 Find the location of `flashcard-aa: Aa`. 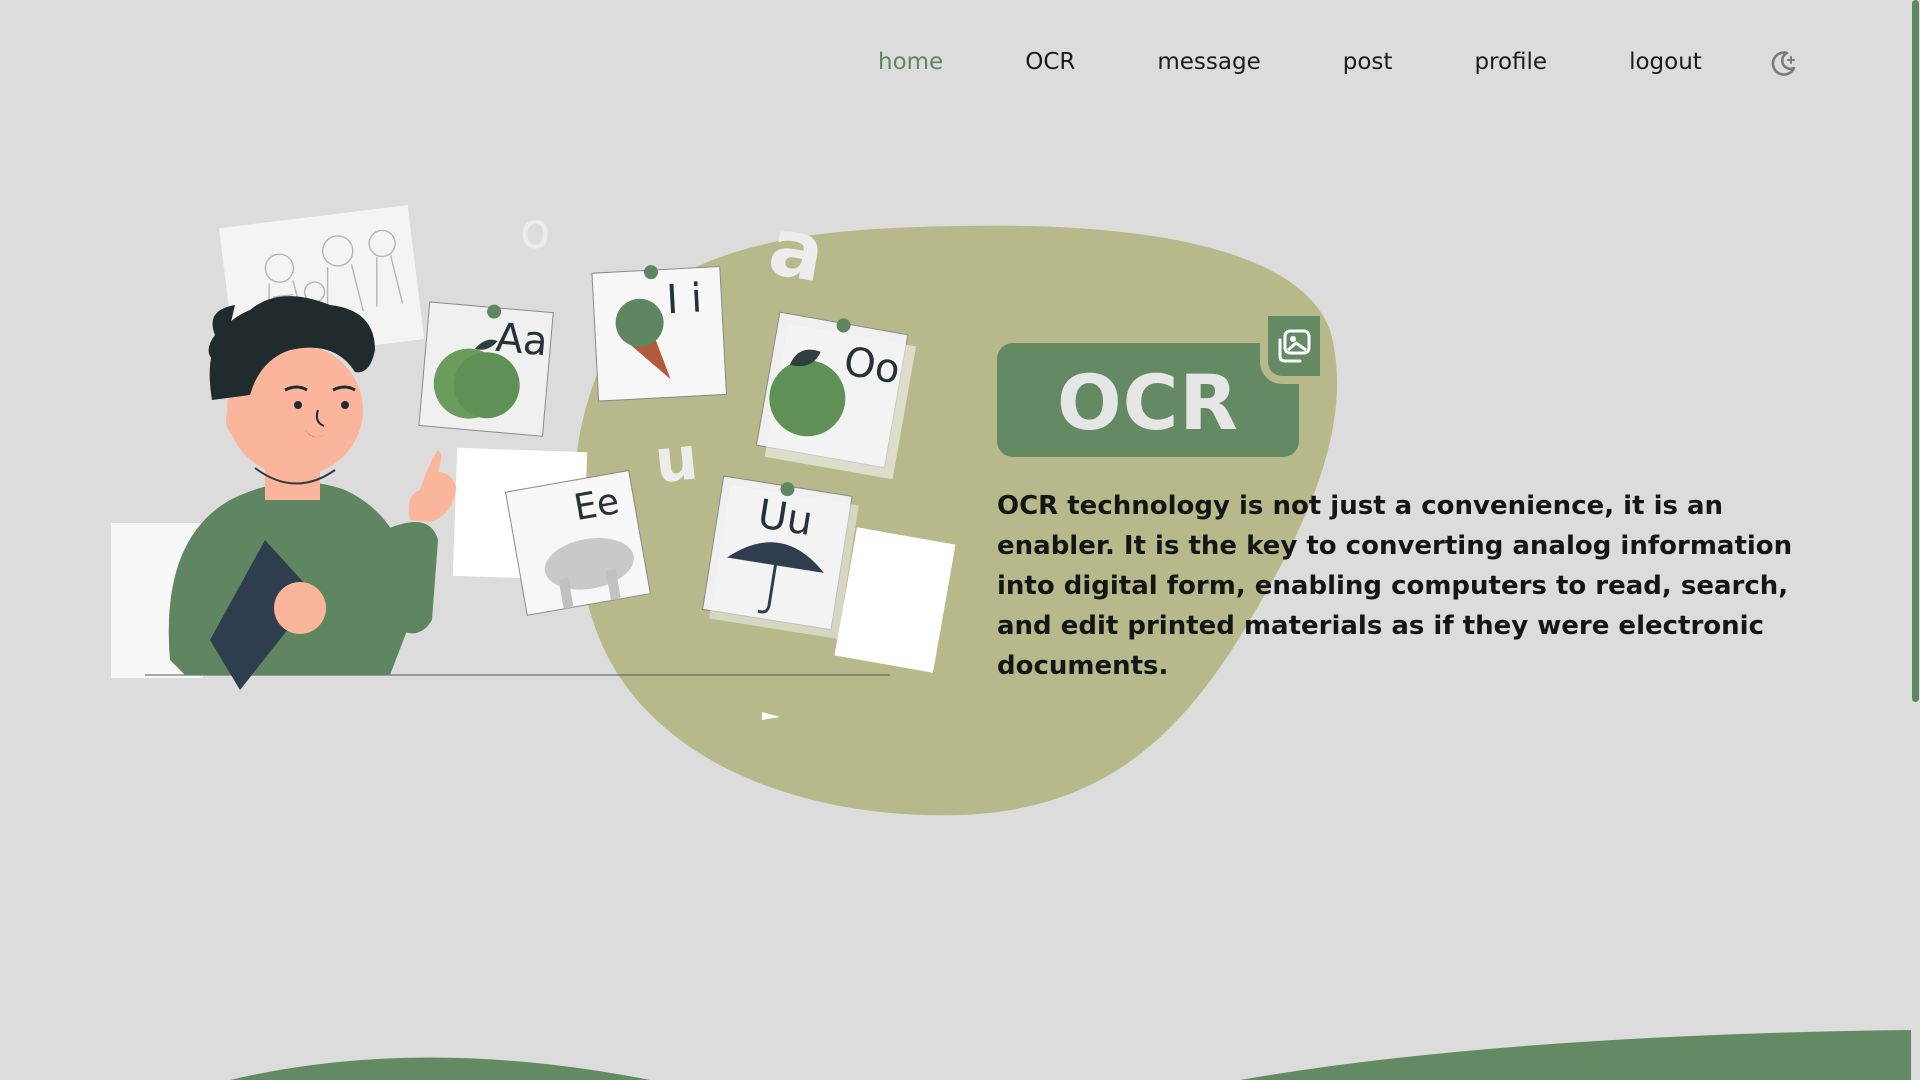

flashcard-aa: Aa is located at coordinates (486, 369).